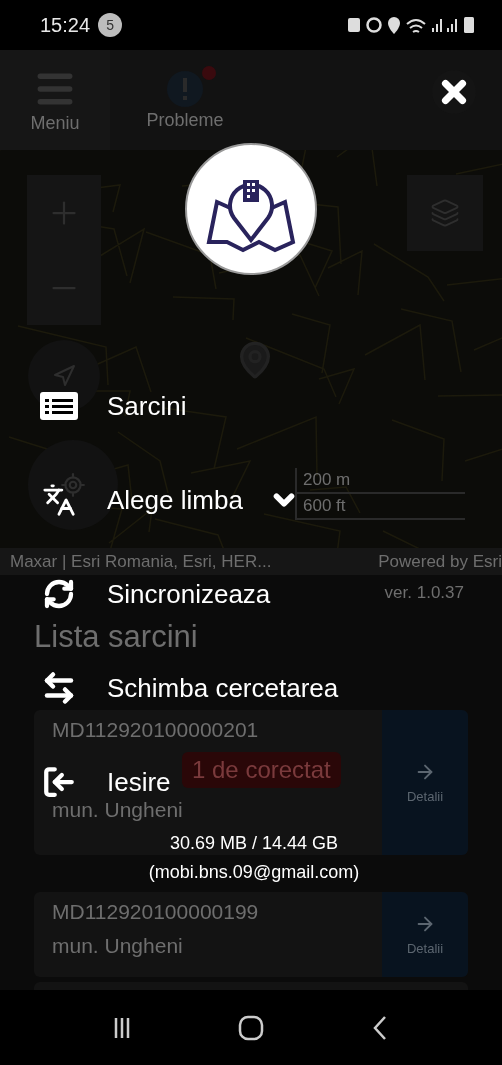 The height and width of the screenshot is (1065, 502). I want to click on menu-item: Schimba cercetarea, so click(188, 688).